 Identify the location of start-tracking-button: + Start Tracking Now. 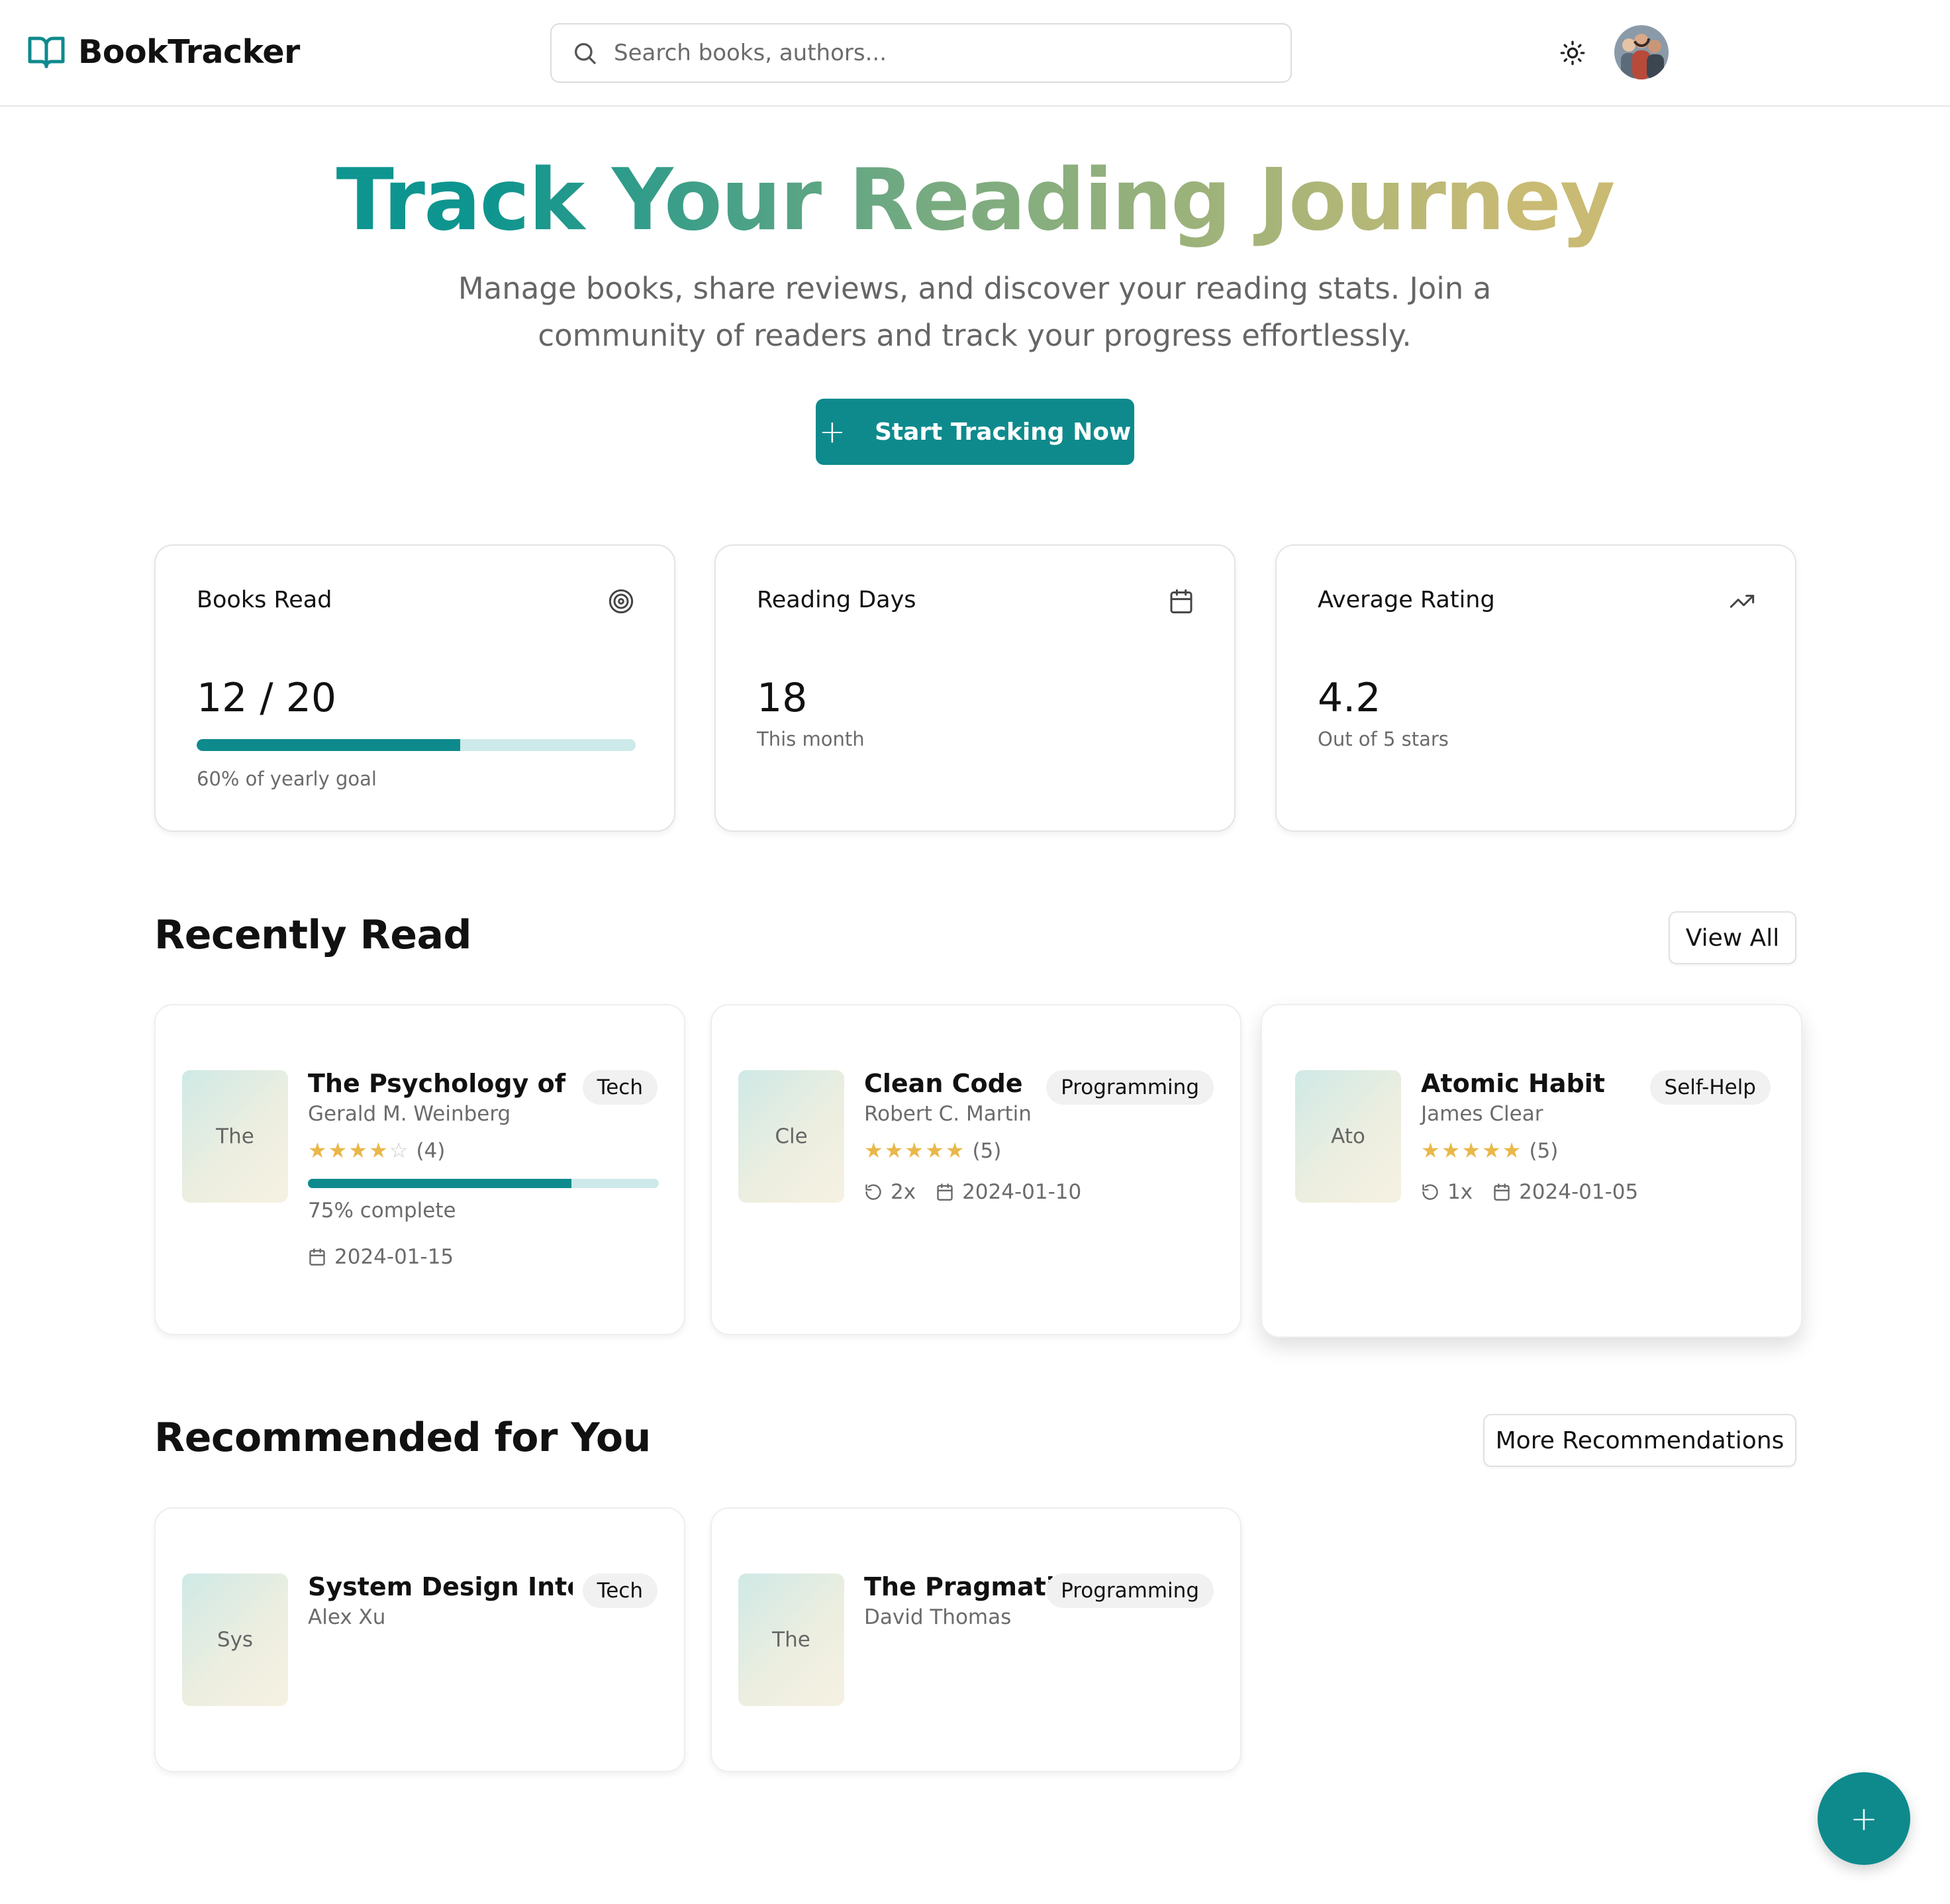
(975, 432).